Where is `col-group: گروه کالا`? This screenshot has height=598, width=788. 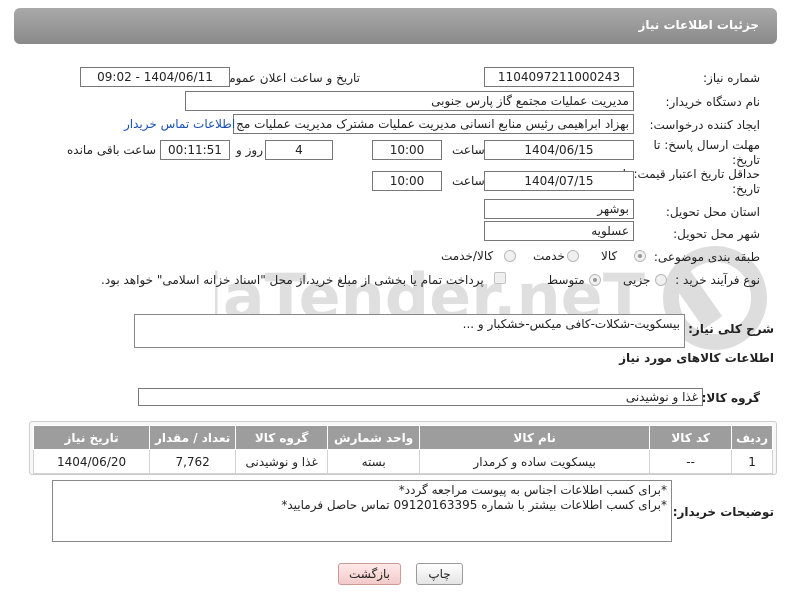
col-group: گروه کالا is located at coordinates (282, 437).